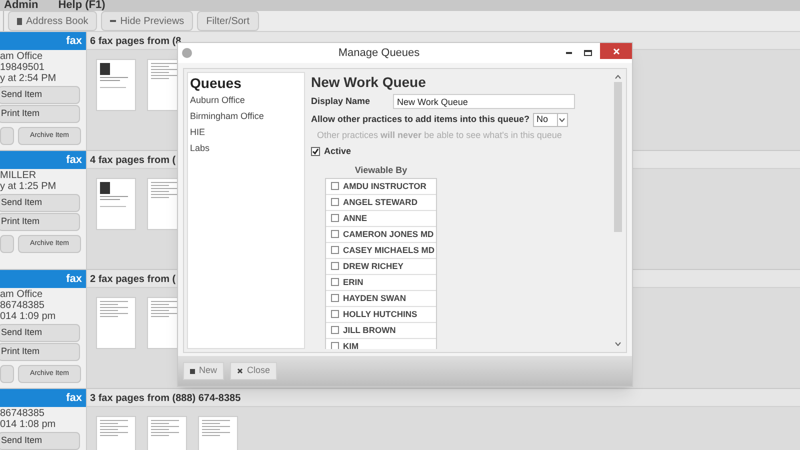  I want to click on footer-button: Close, so click(254, 371).